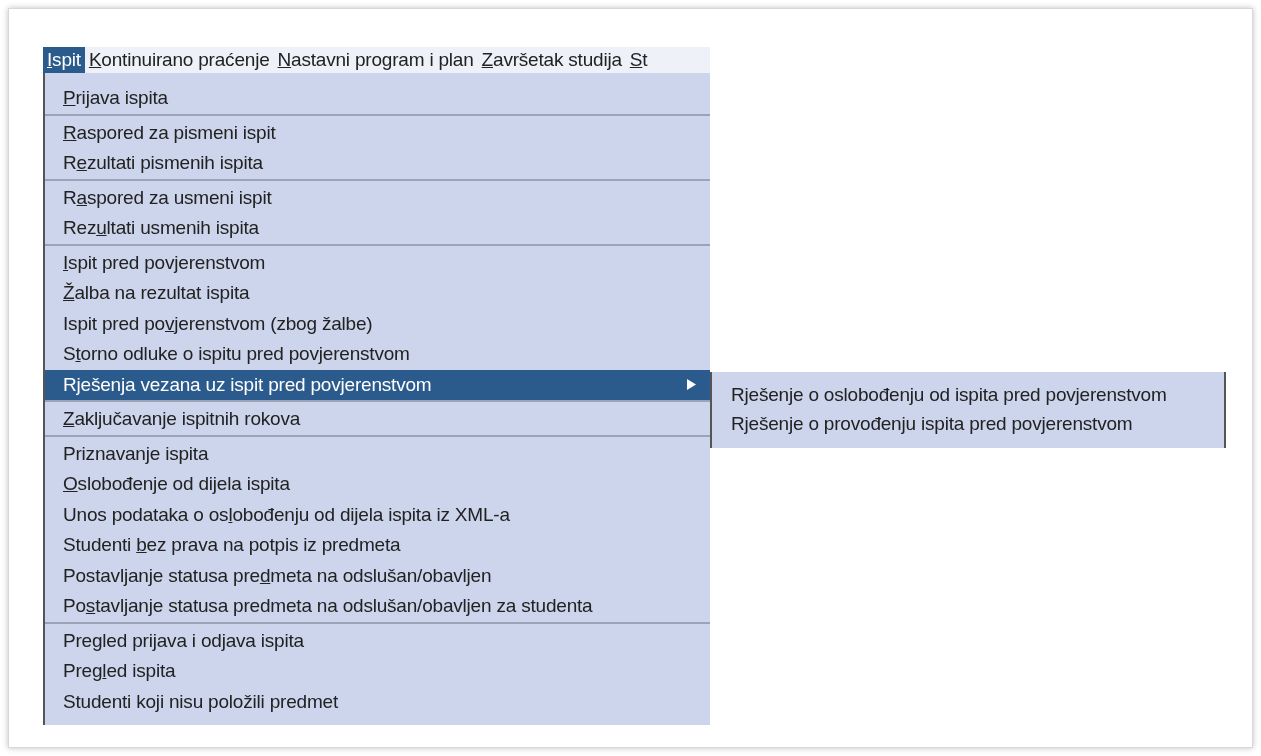 The height and width of the screenshot is (756, 1261). I want to click on menu-item: Prijava ispita, so click(377, 98).